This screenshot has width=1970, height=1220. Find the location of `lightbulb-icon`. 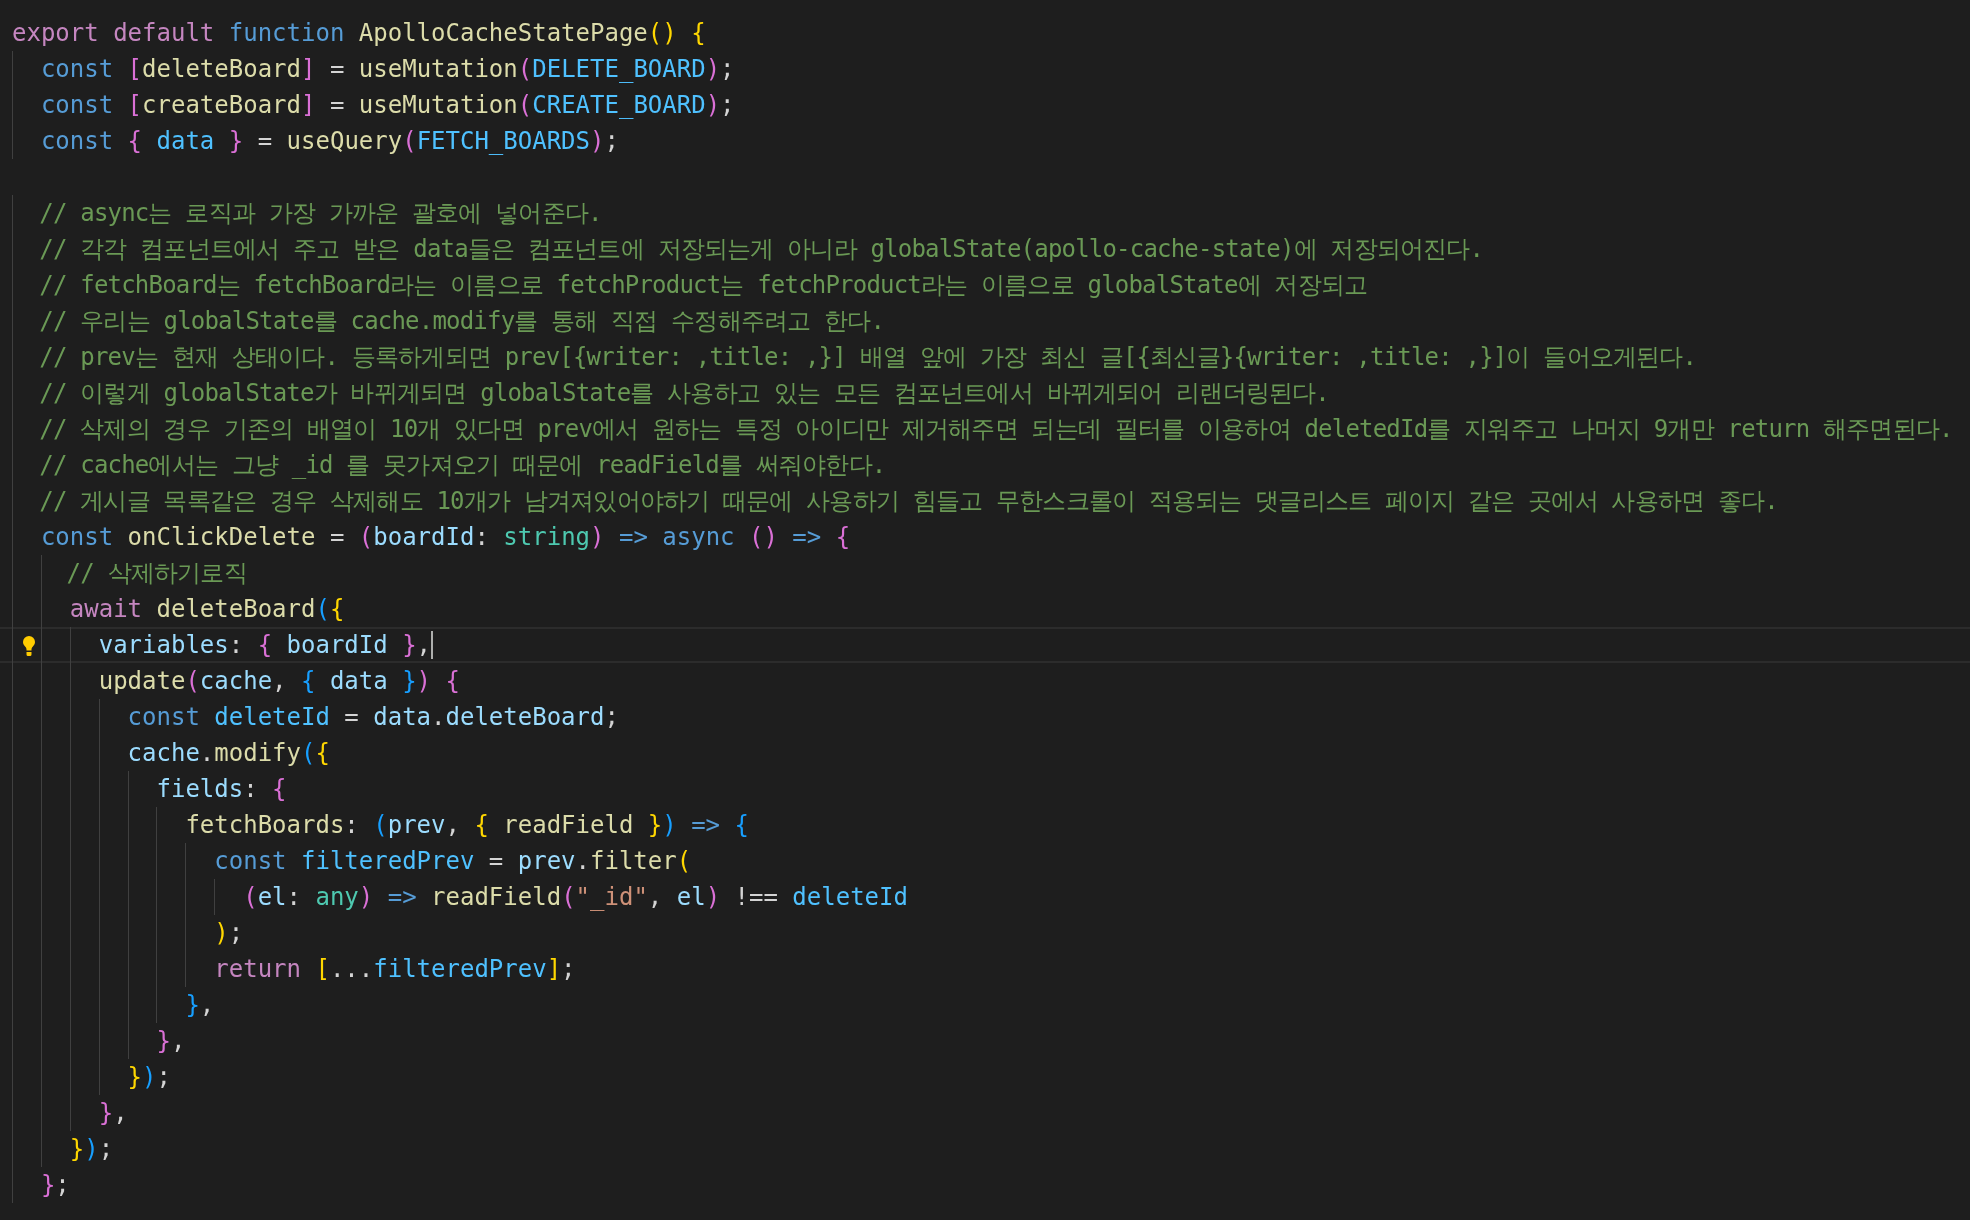

lightbulb-icon is located at coordinates (29, 646).